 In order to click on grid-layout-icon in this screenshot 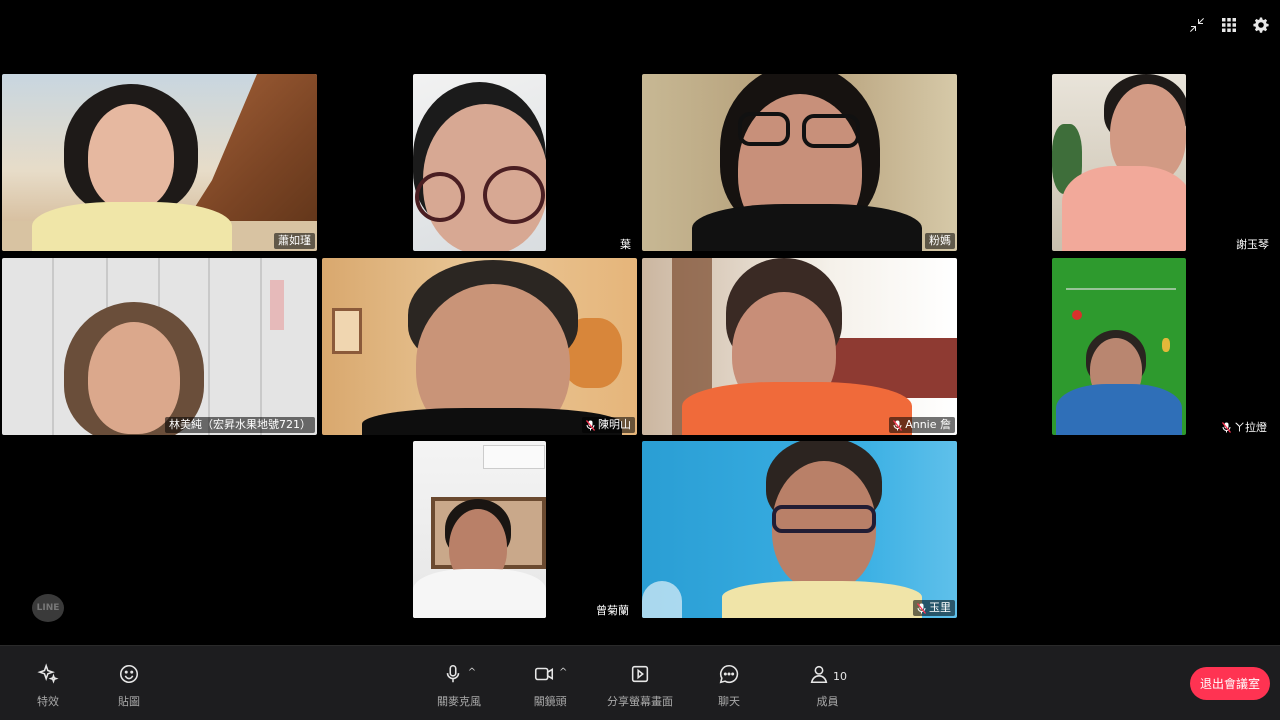, I will do `click(1229, 25)`.